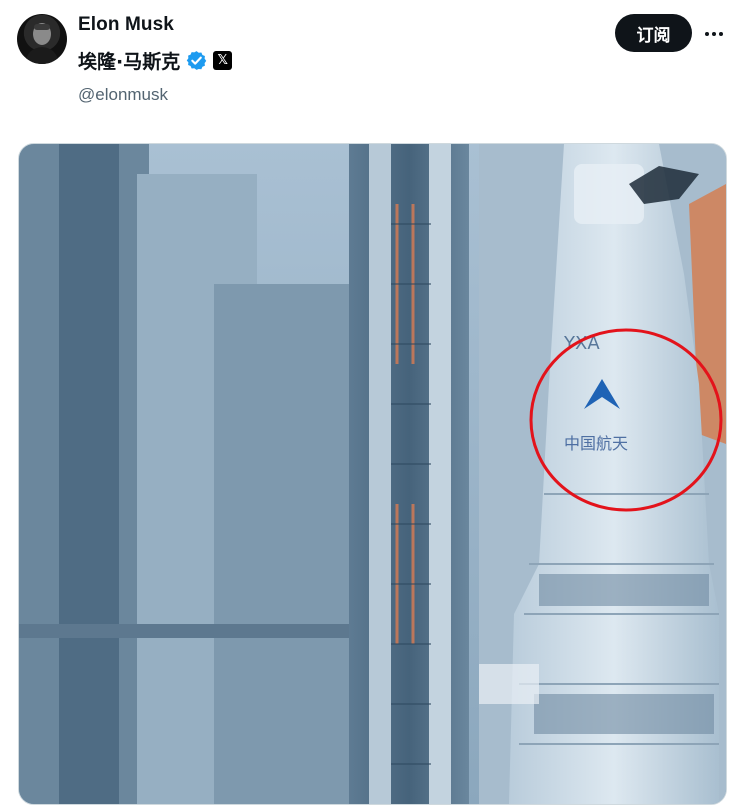 The image size is (756, 805). I want to click on author-alt-name: 埃隆·马斯克, so click(129, 60).